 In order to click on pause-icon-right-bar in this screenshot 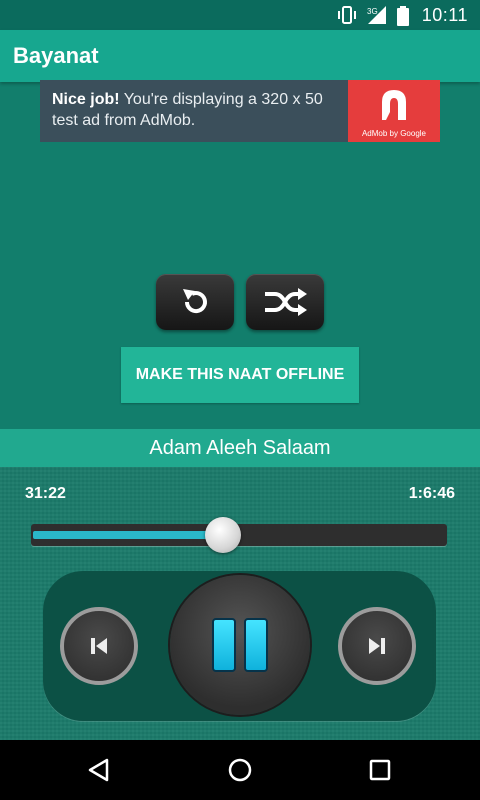, I will do `click(256, 645)`.